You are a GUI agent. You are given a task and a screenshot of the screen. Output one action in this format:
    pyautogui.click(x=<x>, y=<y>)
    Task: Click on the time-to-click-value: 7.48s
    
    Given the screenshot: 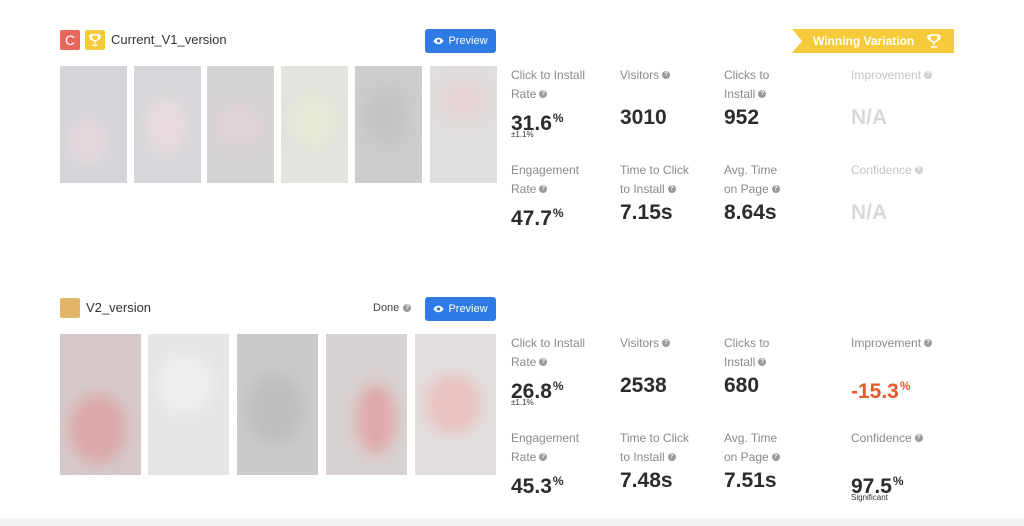 What is the action you would take?
    pyautogui.click(x=646, y=480)
    